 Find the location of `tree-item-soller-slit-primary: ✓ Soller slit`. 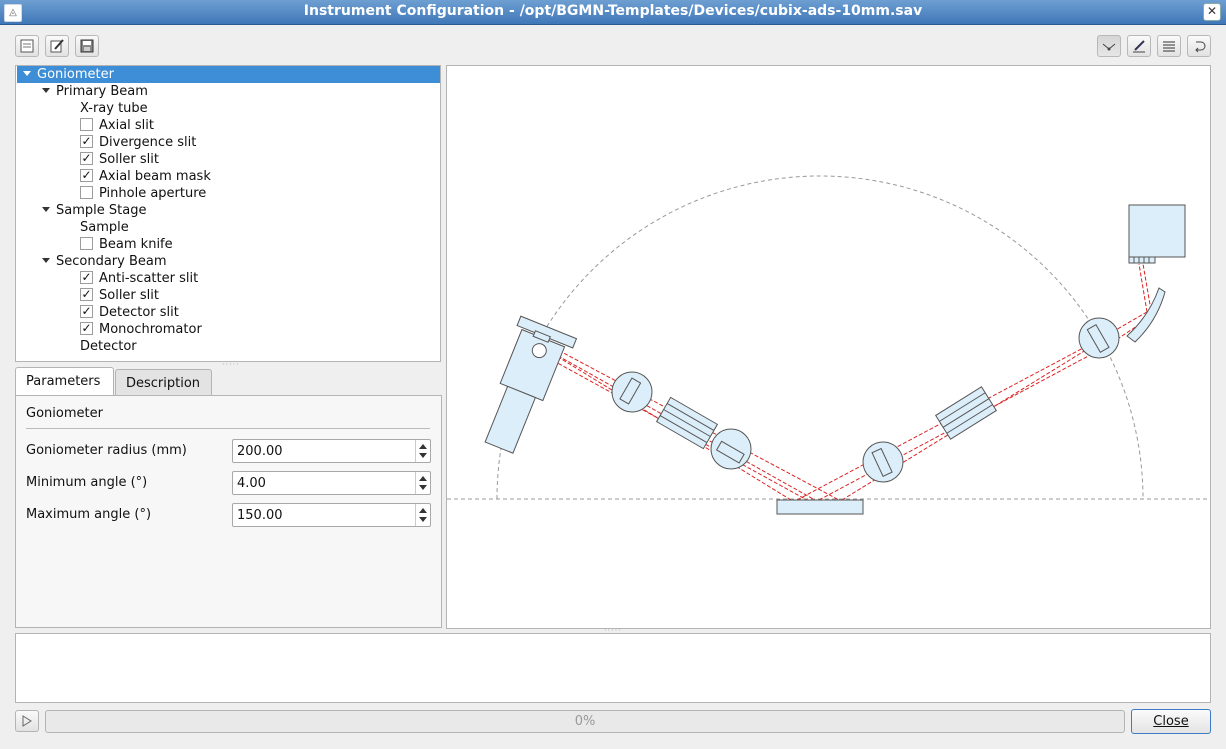

tree-item-soller-slit-primary: ✓ Soller slit is located at coordinates (119, 159).